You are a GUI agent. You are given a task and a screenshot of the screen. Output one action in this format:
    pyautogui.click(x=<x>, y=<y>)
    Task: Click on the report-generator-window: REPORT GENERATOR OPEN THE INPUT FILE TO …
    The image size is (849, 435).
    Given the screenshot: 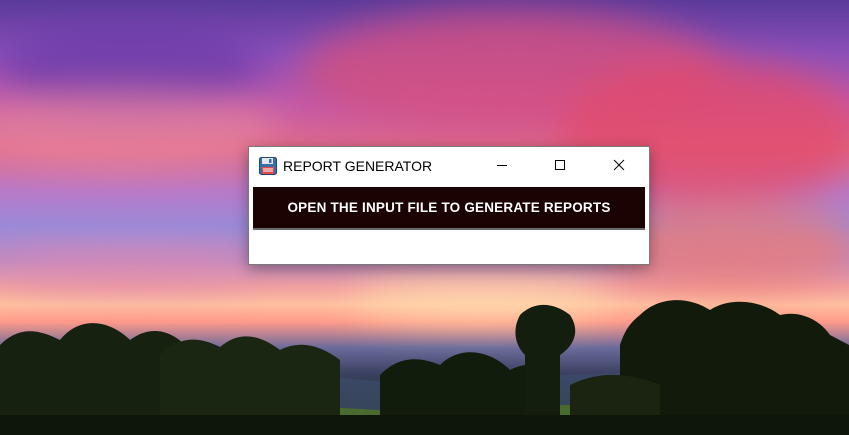 What is the action you would take?
    pyautogui.click(x=449, y=205)
    